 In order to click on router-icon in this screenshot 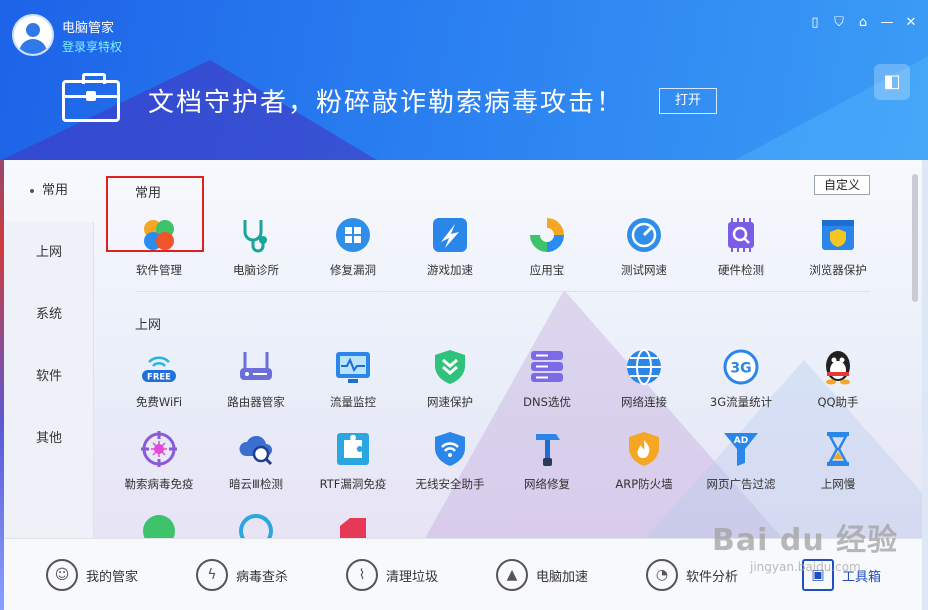, I will do `click(256, 366)`.